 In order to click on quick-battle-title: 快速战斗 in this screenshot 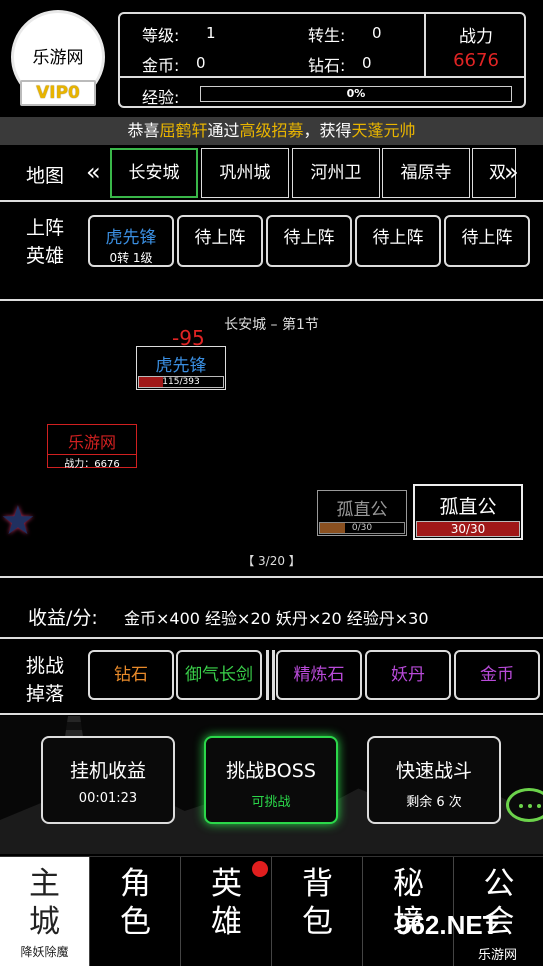, I will do `click(433, 771)`.